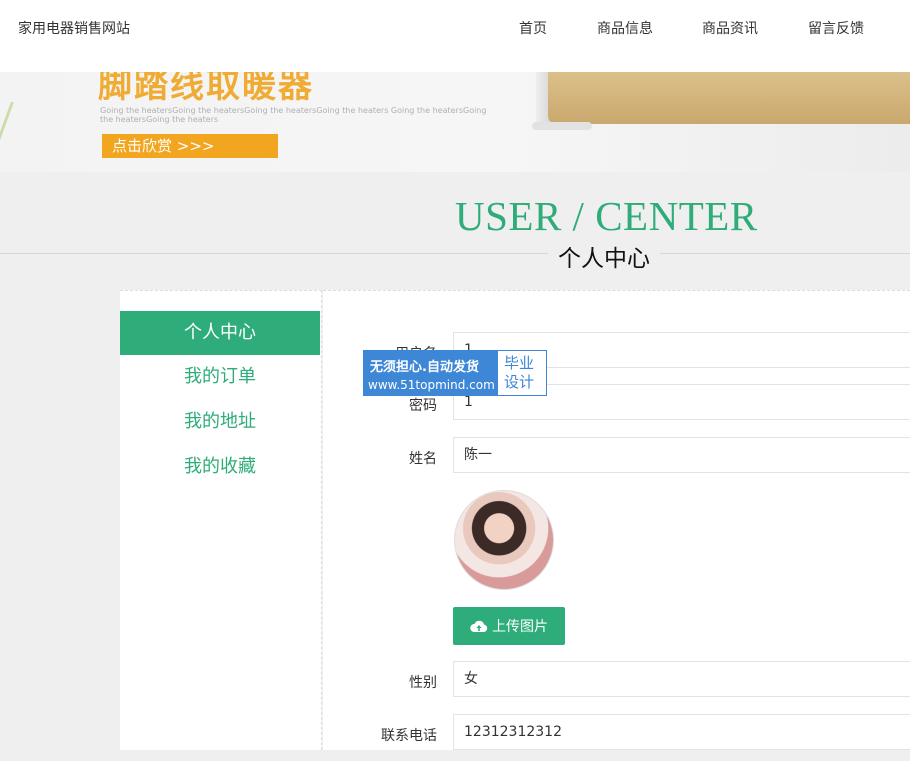 The height and width of the screenshot is (761, 910). Describe the element at coordinates (681, 455) in the screenshot. I see `name-input: 陈一` at that location.